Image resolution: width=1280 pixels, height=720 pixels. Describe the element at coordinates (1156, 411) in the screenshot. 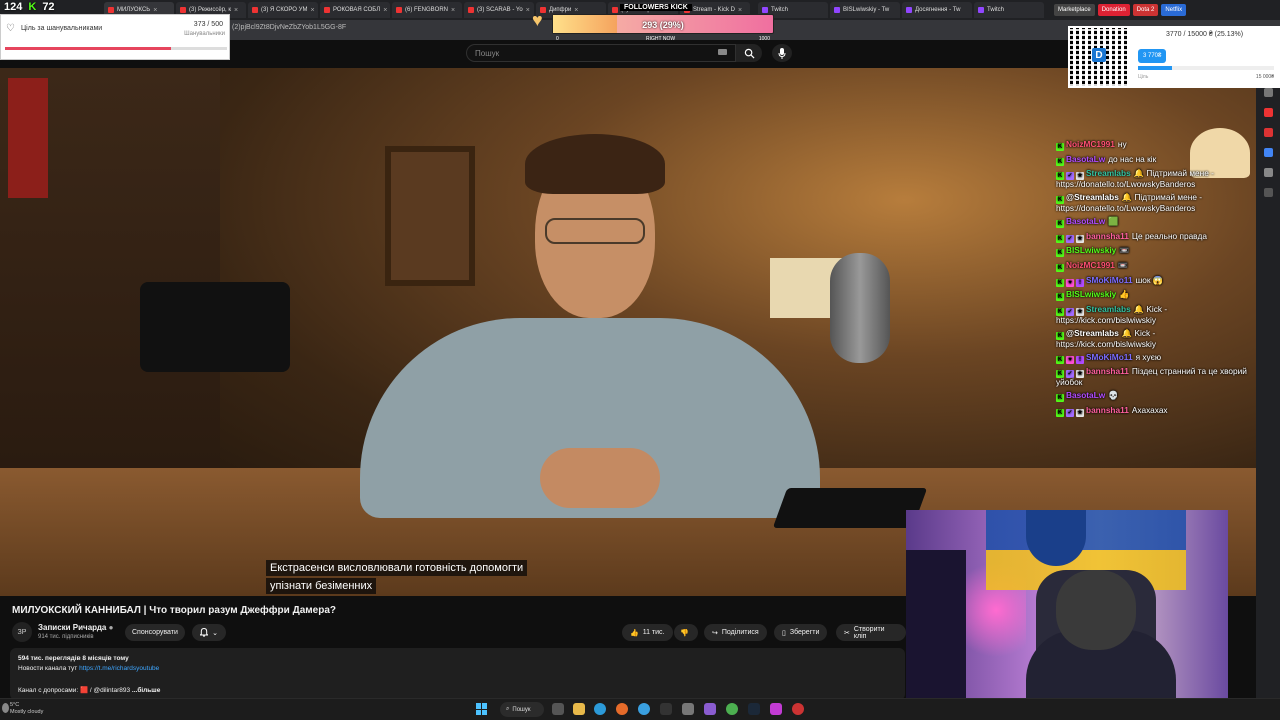

I see `chat-message: K ✓ ★ bannsha11 Ахахахах` at that location.